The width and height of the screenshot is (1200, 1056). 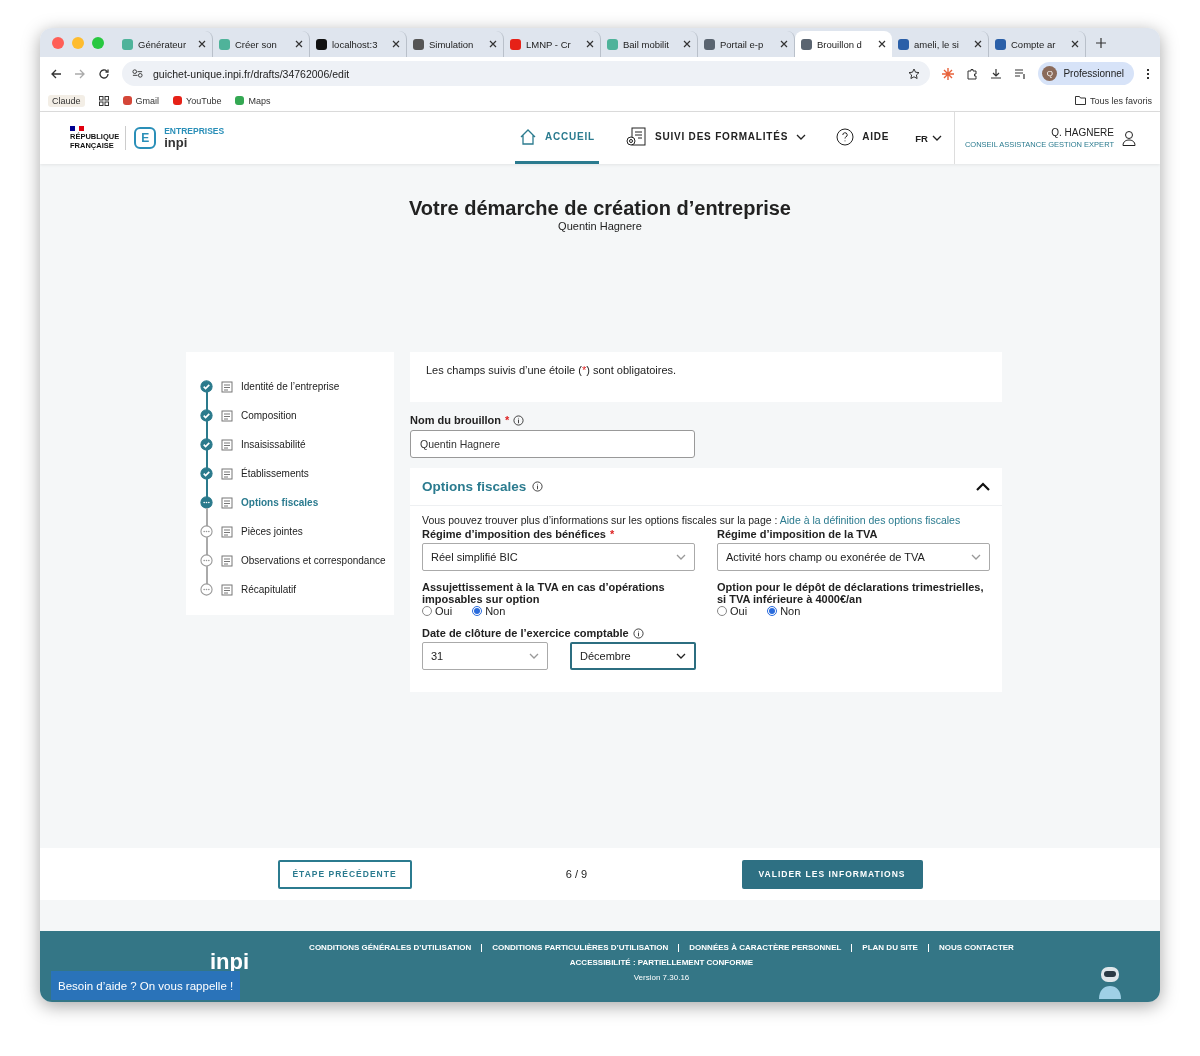 I want to click on field-label: Assujettissement à la TVA en cas d’opérations imposables sur option, so click(x=544, y=593).